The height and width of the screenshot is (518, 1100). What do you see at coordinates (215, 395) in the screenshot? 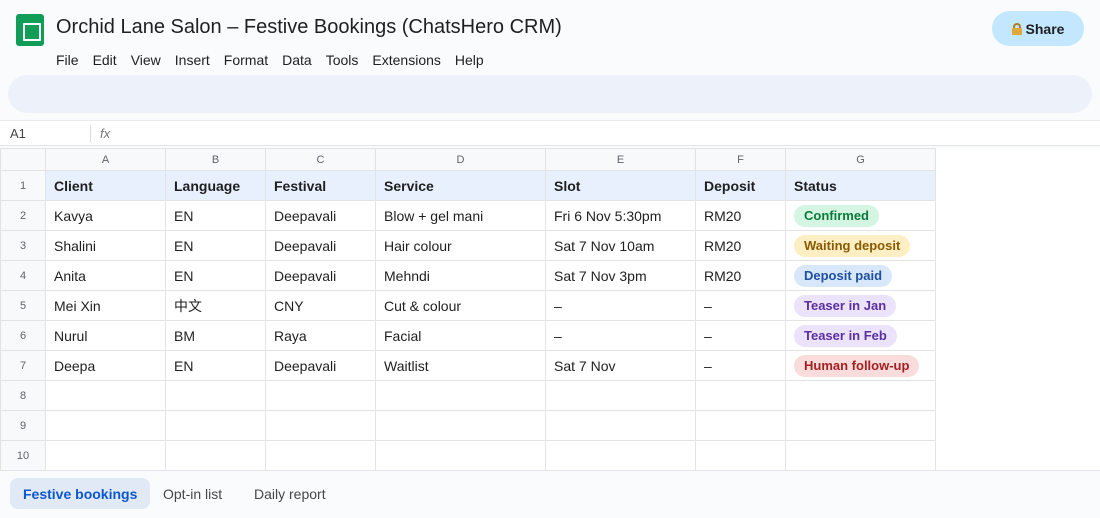
I see `cell-b8` at bounding box center [215, 395].